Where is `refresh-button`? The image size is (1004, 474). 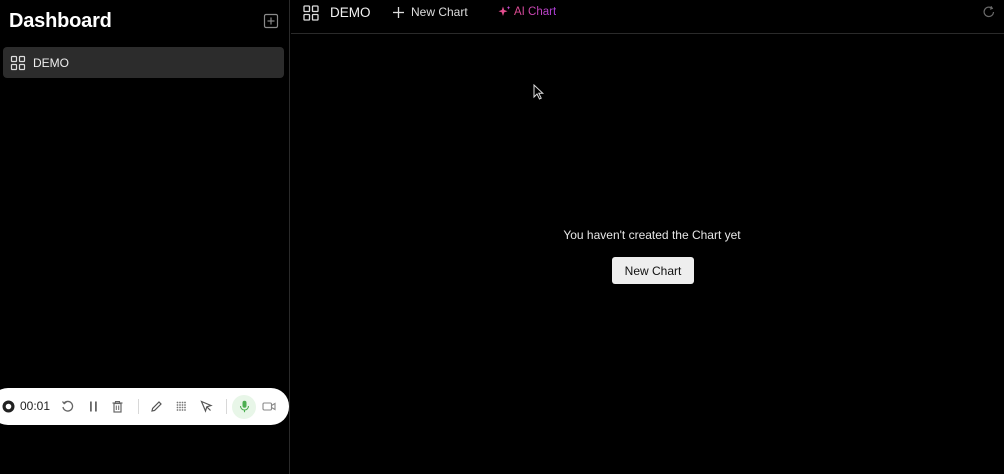 refresh-button is located at coordinates (989, 12).